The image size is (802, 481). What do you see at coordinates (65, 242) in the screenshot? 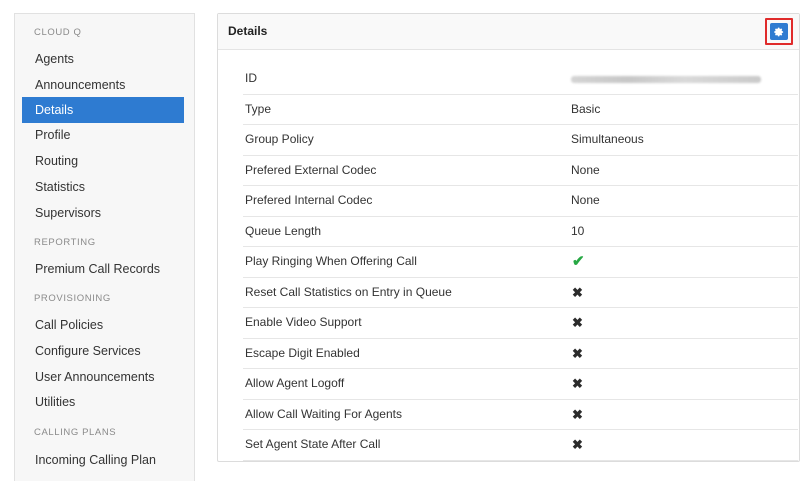
I see `sidebar-section-reporting: REPORTING` at bounding box center [65, 242].